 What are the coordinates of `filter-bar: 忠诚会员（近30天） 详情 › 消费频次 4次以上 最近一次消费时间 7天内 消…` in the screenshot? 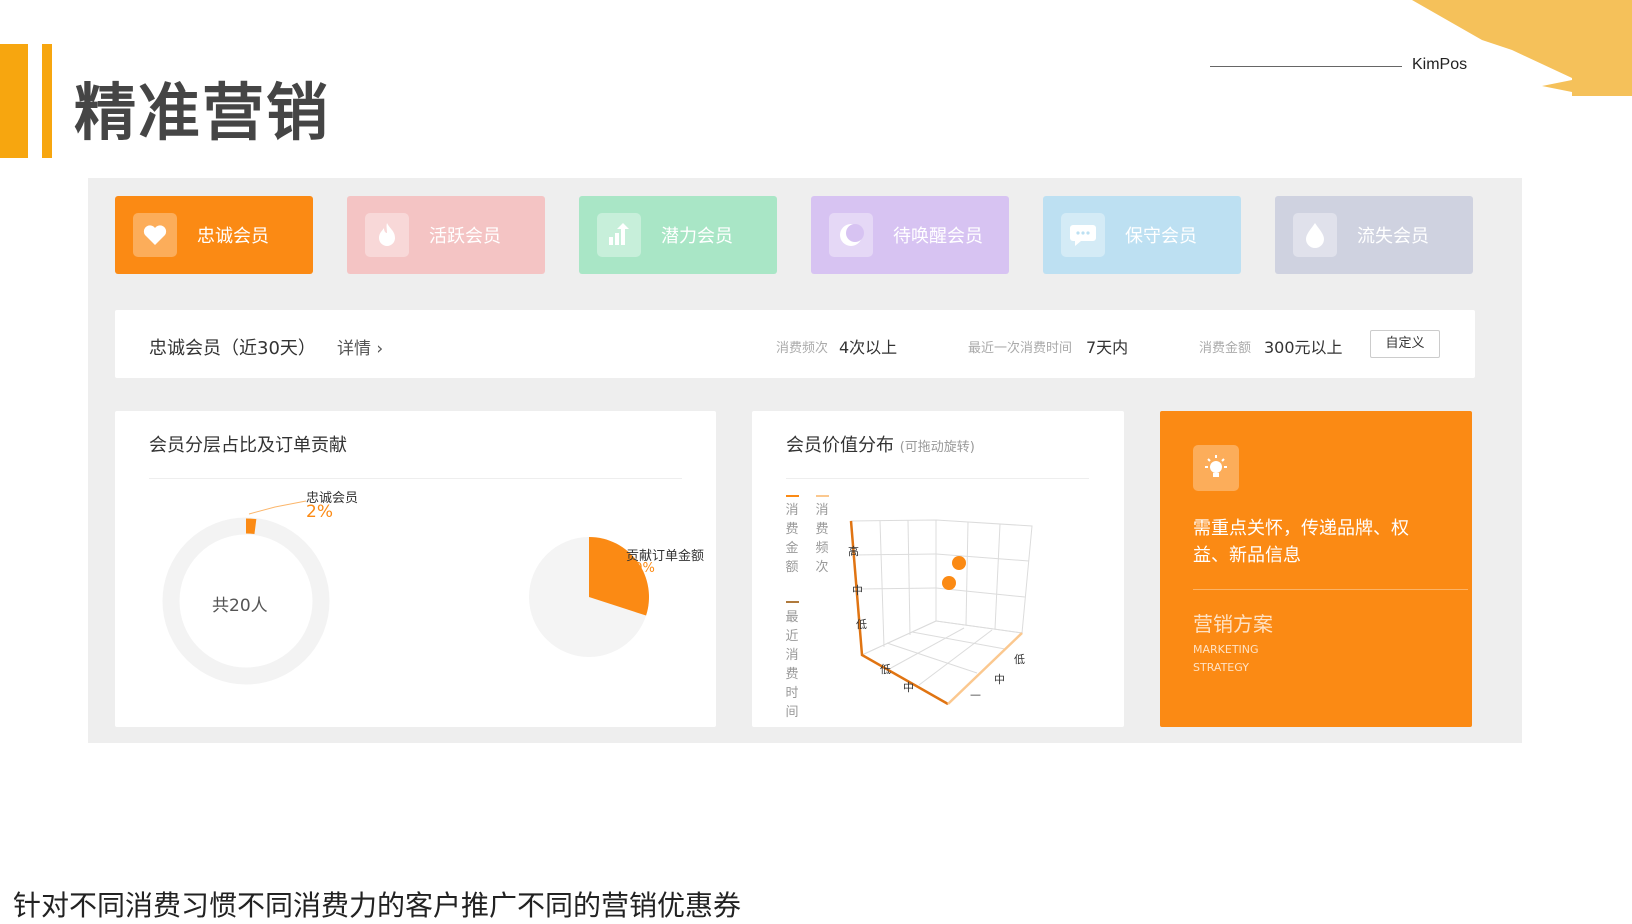 It's located at (795, 344).